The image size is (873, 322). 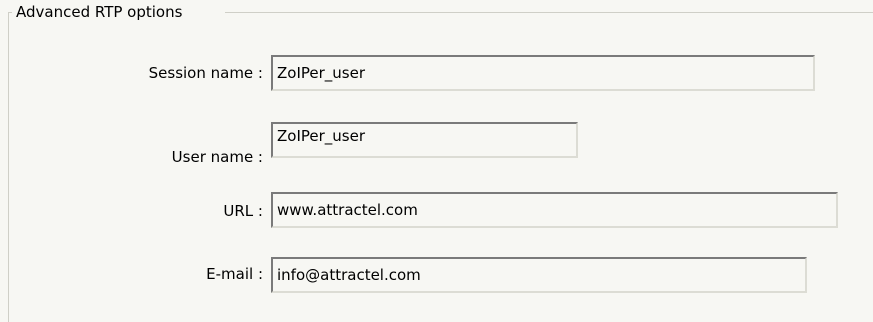 I want to click on email-label: E-mail :, so click(x=234, y=274).